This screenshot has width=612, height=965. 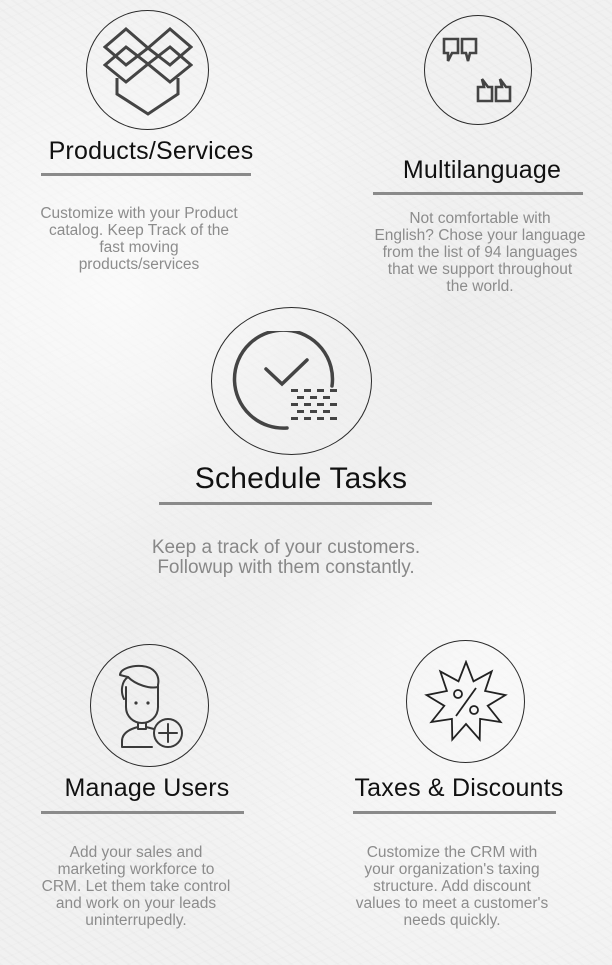 I want to click on feature-title: Manage Users, so click(x=147, y=788).